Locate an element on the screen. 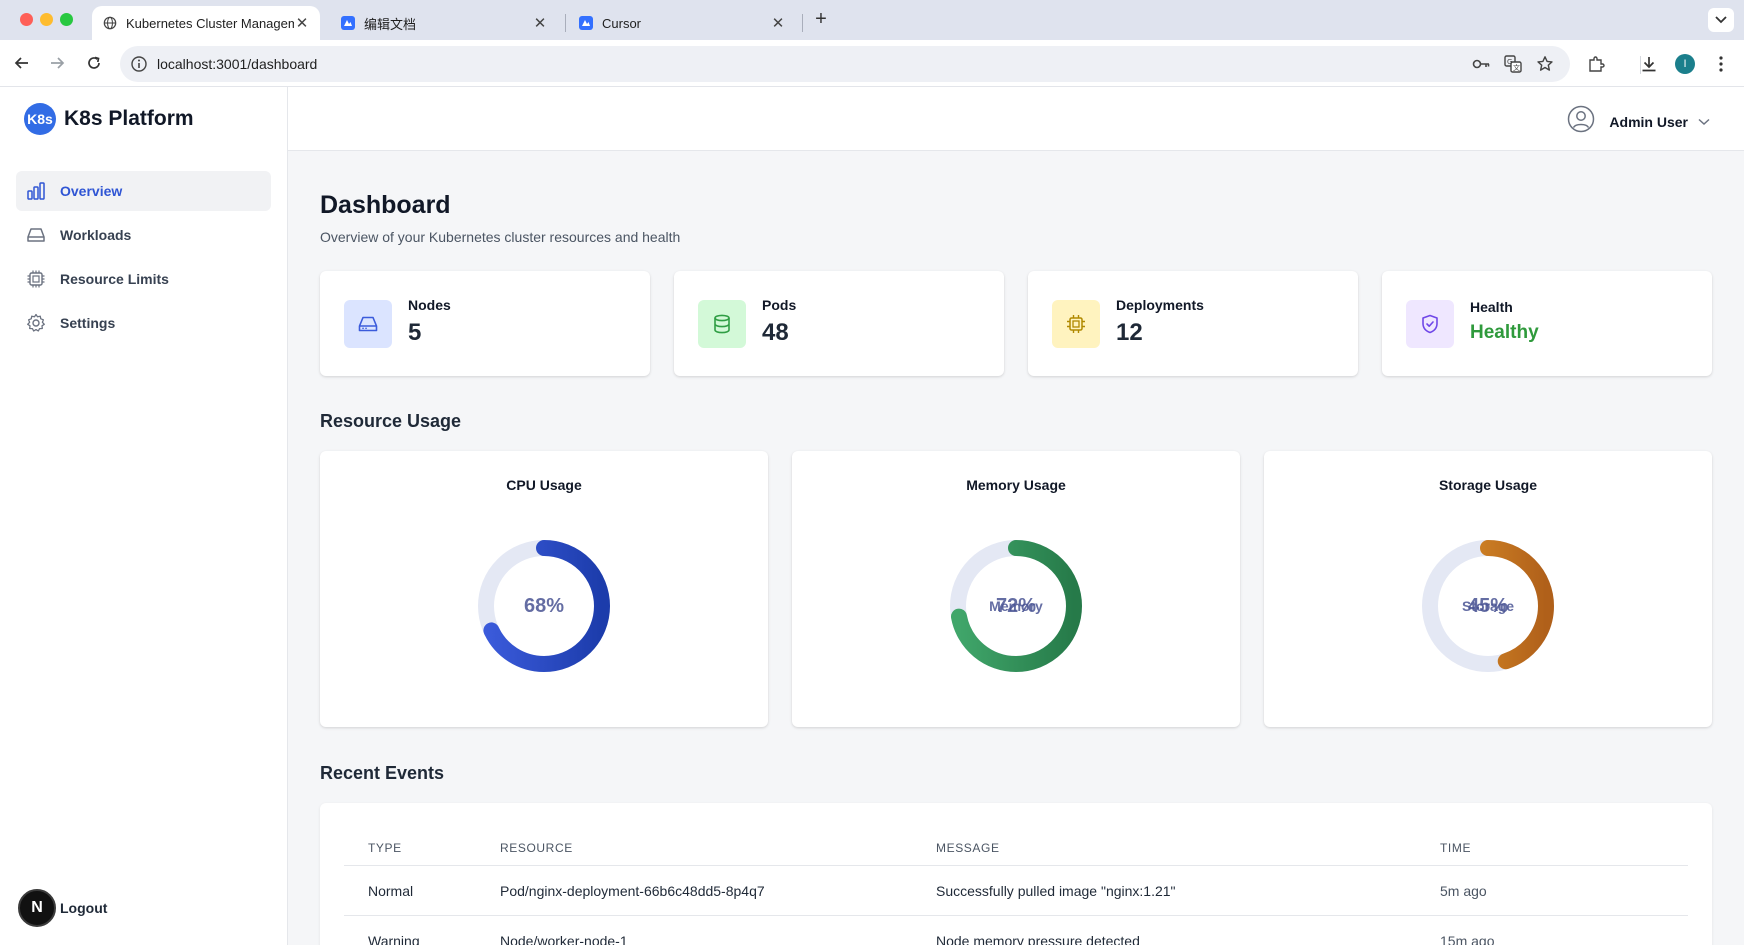 The width and height of the screenshot is (1744, 945). top-header: Admin User is located at coordinates (1016, 119).